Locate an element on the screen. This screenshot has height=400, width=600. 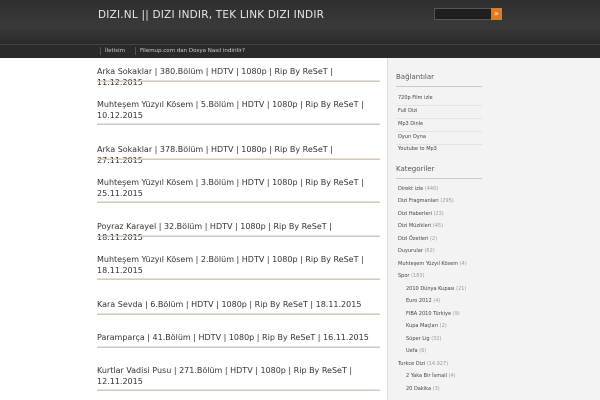
category-link: Muhteşem Yüzyıl Kösem (4) is located at coordinates (432, 264).